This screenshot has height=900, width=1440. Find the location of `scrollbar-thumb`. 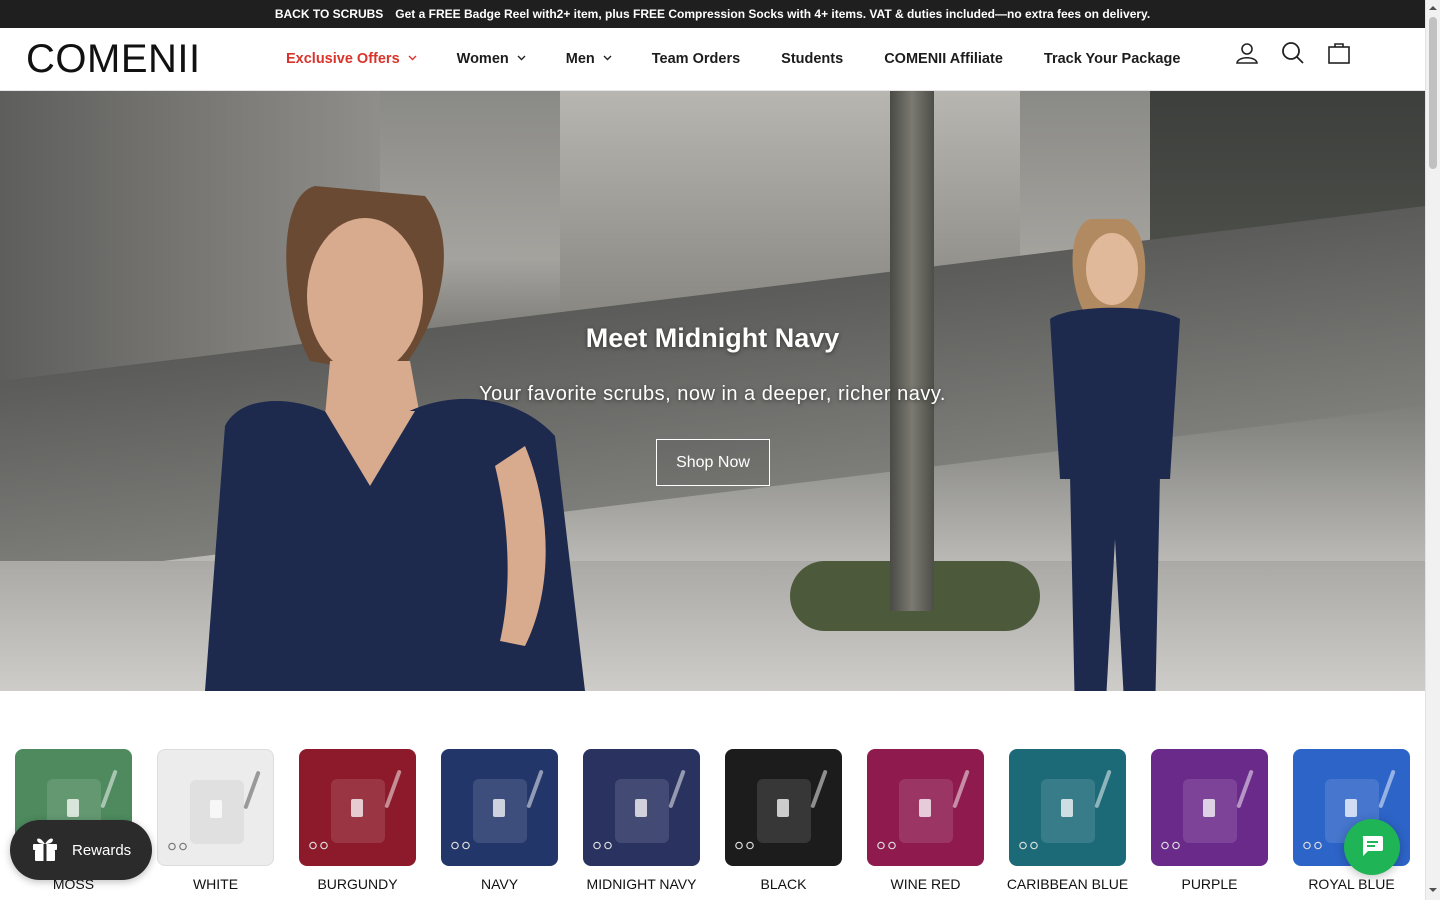

scrollbar-thumb is located at coordinates (1433, 93).